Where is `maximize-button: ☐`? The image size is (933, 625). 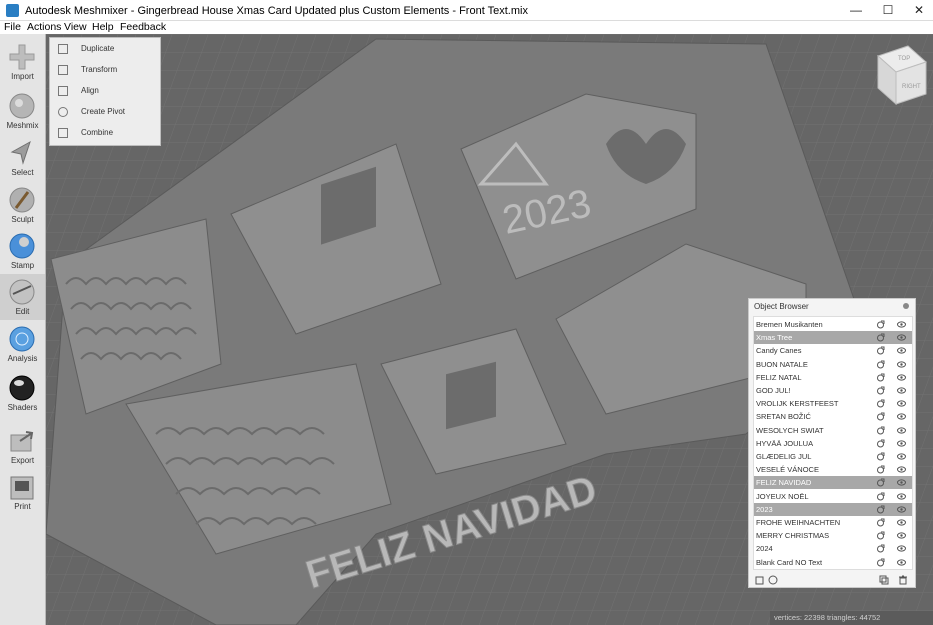 maximize-button: ☐ is located at coordinates (888, 10).